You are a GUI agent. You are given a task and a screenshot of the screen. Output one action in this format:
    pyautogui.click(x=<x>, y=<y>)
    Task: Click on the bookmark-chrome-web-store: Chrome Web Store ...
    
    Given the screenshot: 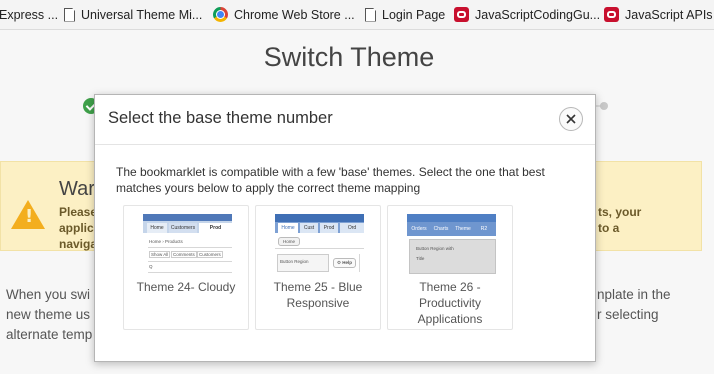 What is the action you would take?
    pyautogui.click(x=284, y=14)
    